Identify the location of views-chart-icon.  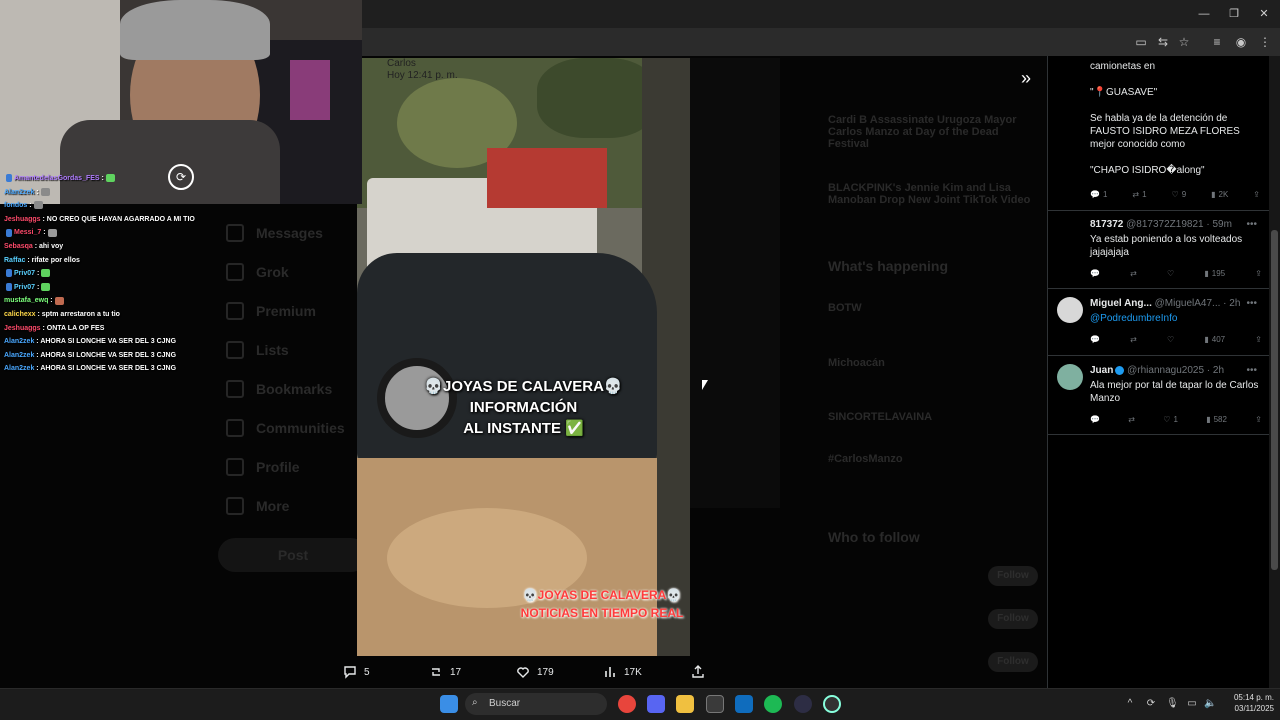
(610, 672).